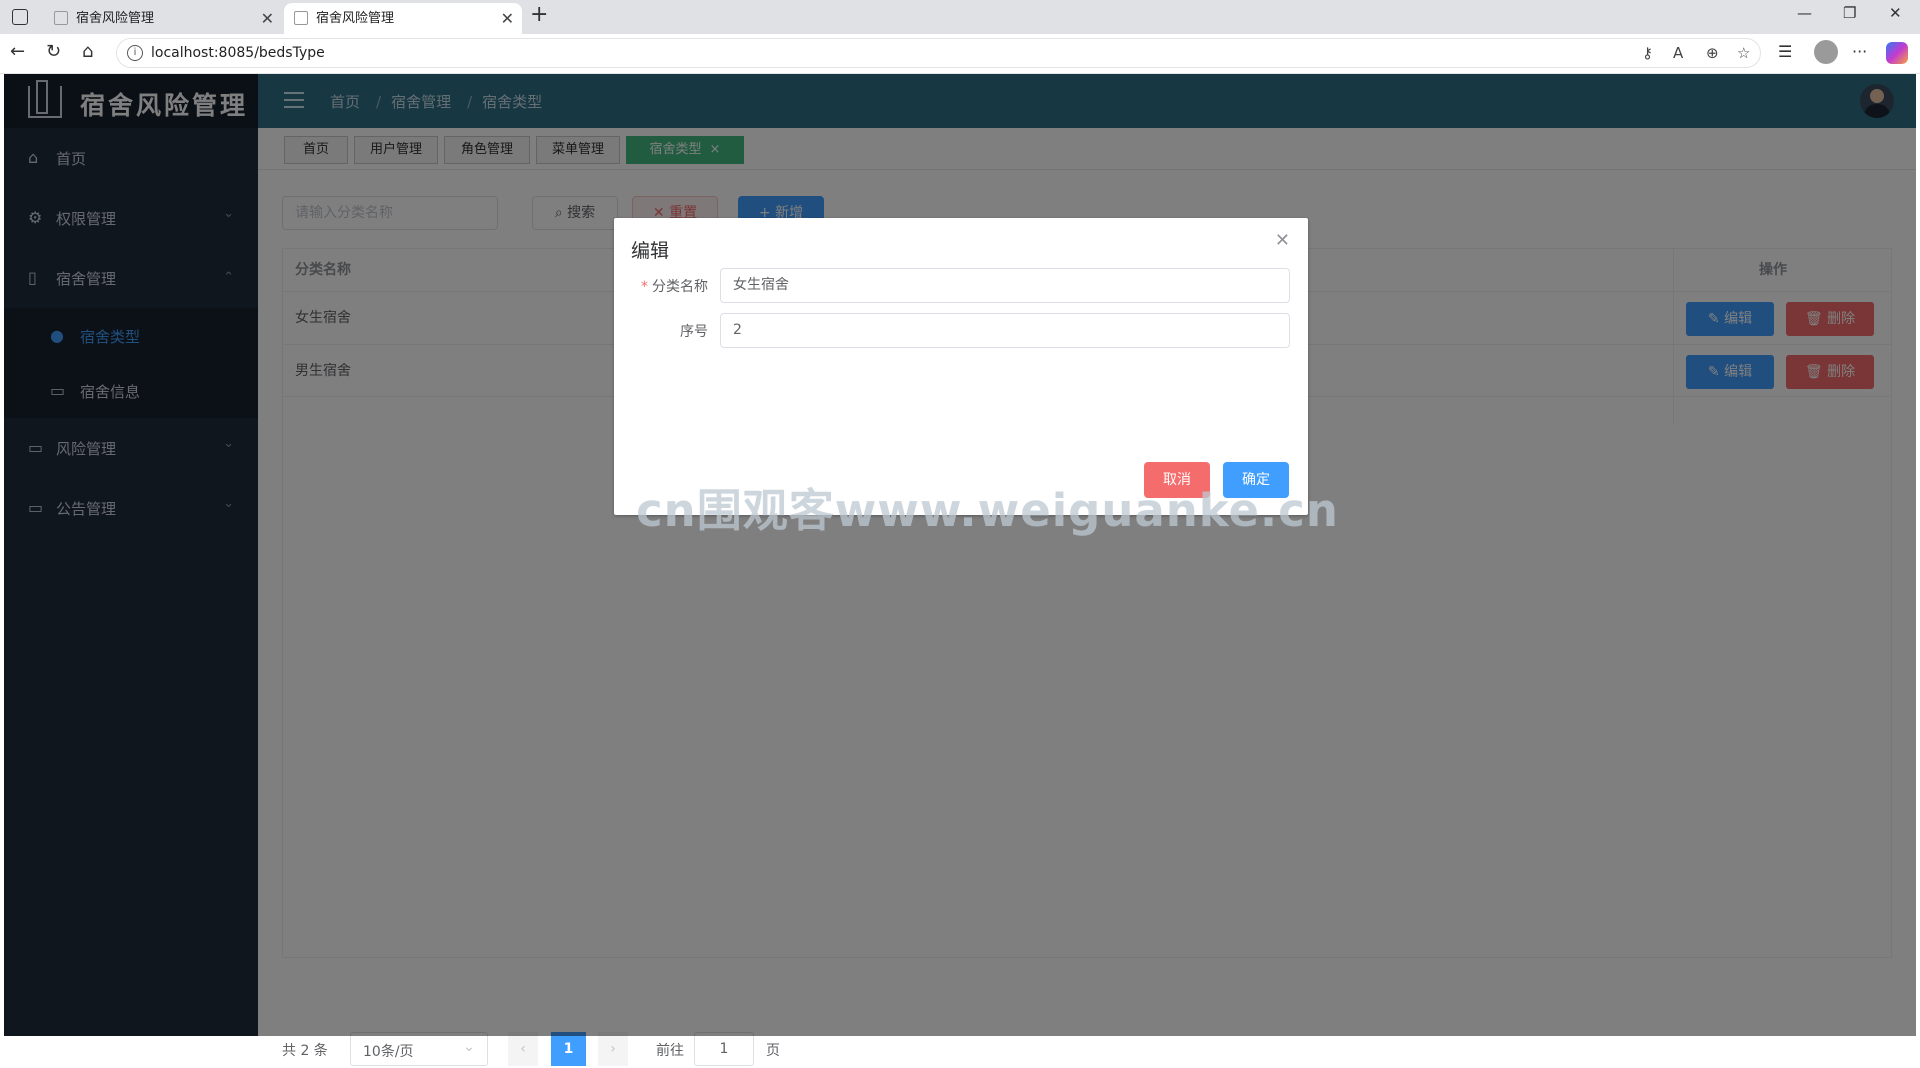 The image size is (1920, 1068). Describe the element at coordinates (1005, 285) in the screenshot. I see `name-input: 女生宿舍` at that location.